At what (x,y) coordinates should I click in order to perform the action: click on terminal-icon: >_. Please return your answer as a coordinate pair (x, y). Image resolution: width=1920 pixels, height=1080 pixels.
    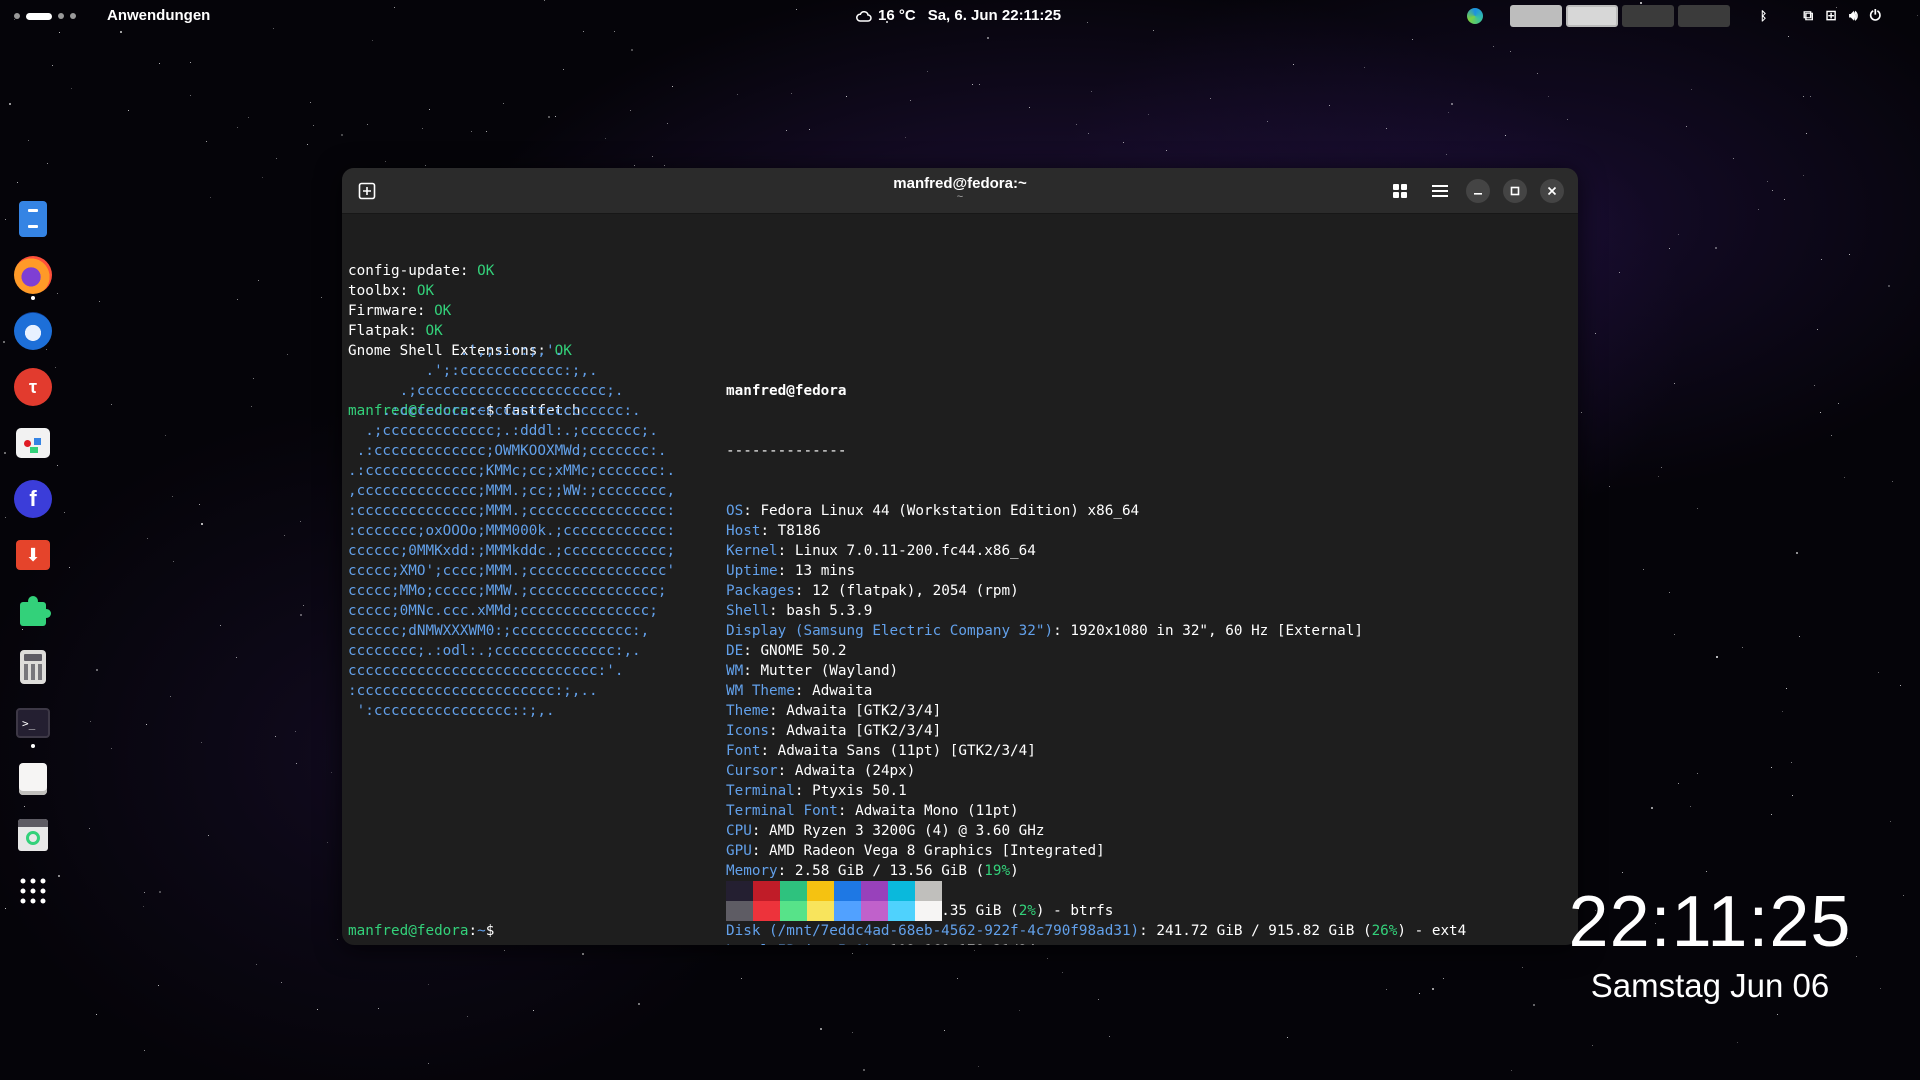
    Looking at the image, I should click on (33, 723).